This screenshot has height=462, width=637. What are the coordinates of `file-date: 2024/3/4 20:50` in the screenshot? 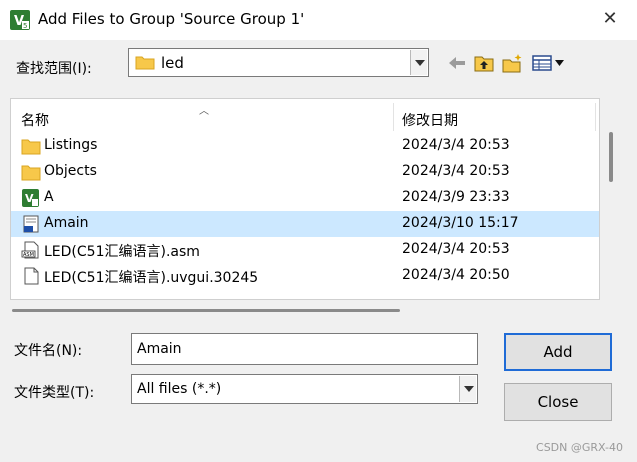 It's located at (456, 275).